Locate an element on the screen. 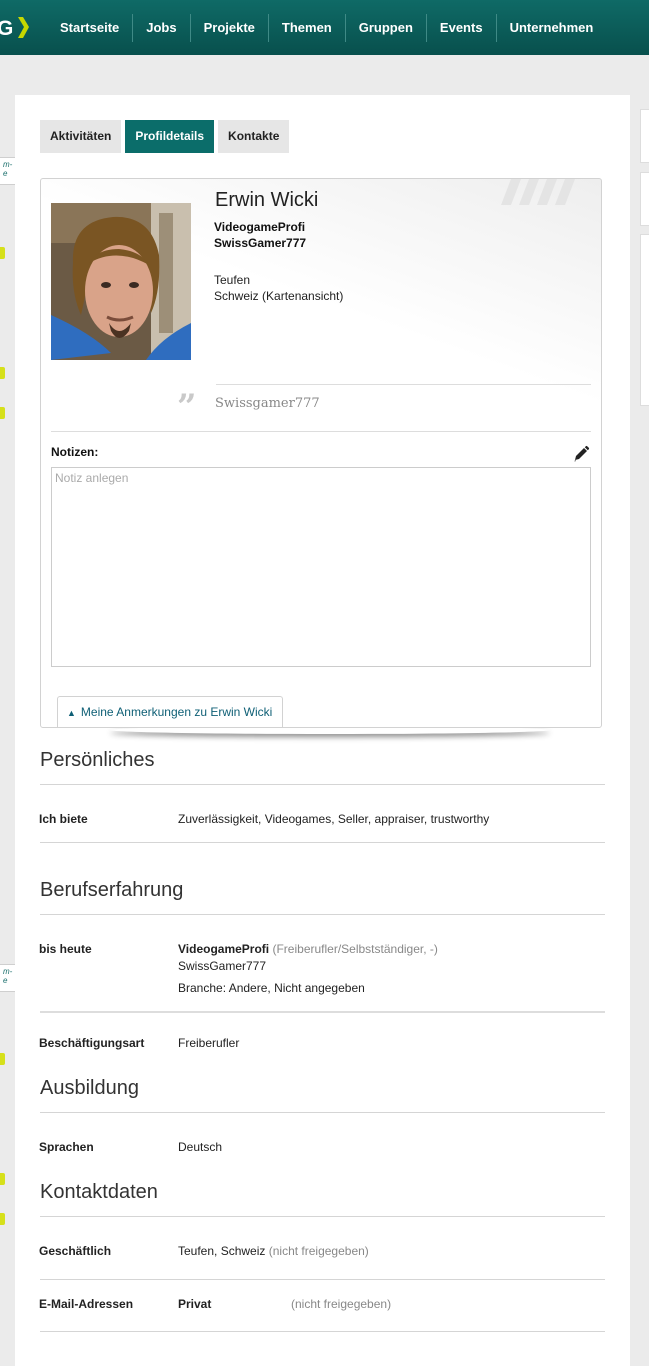 This screenshot has width=649, height=1366. quote-divider is located at coordinates (403, 384).